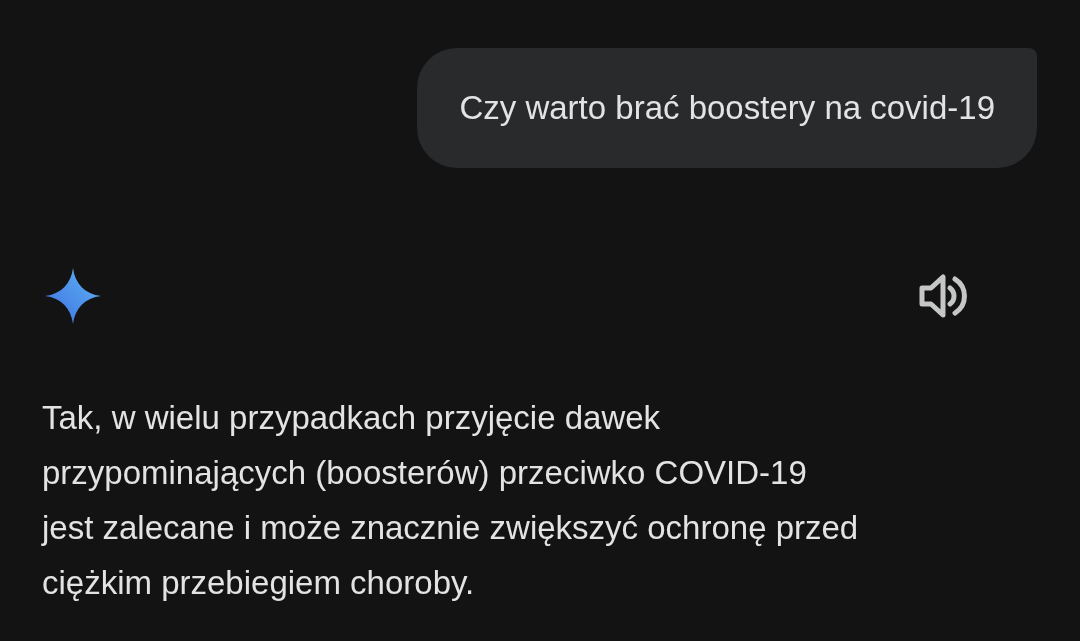 The image size is (1080, 641). Describe the element at coordinates (727, 108) in the screenshot. I see `user-message-bubble: Czy warto brać boostery na covid-19` at that location.